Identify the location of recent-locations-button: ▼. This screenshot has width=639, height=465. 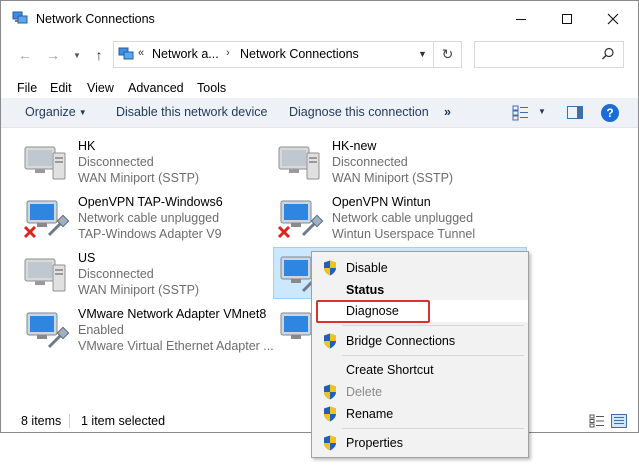
(77, 55).